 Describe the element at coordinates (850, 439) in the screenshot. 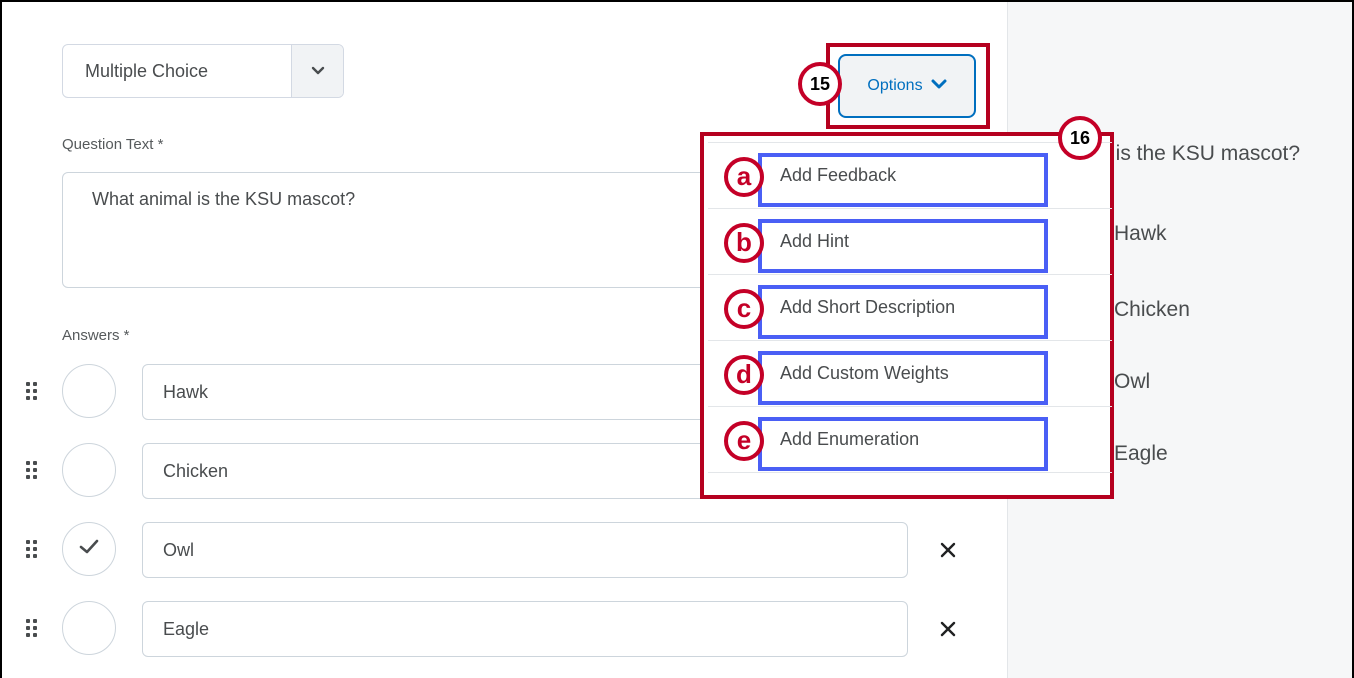

I see `menu-item-label: Add Enumeration` at that location.